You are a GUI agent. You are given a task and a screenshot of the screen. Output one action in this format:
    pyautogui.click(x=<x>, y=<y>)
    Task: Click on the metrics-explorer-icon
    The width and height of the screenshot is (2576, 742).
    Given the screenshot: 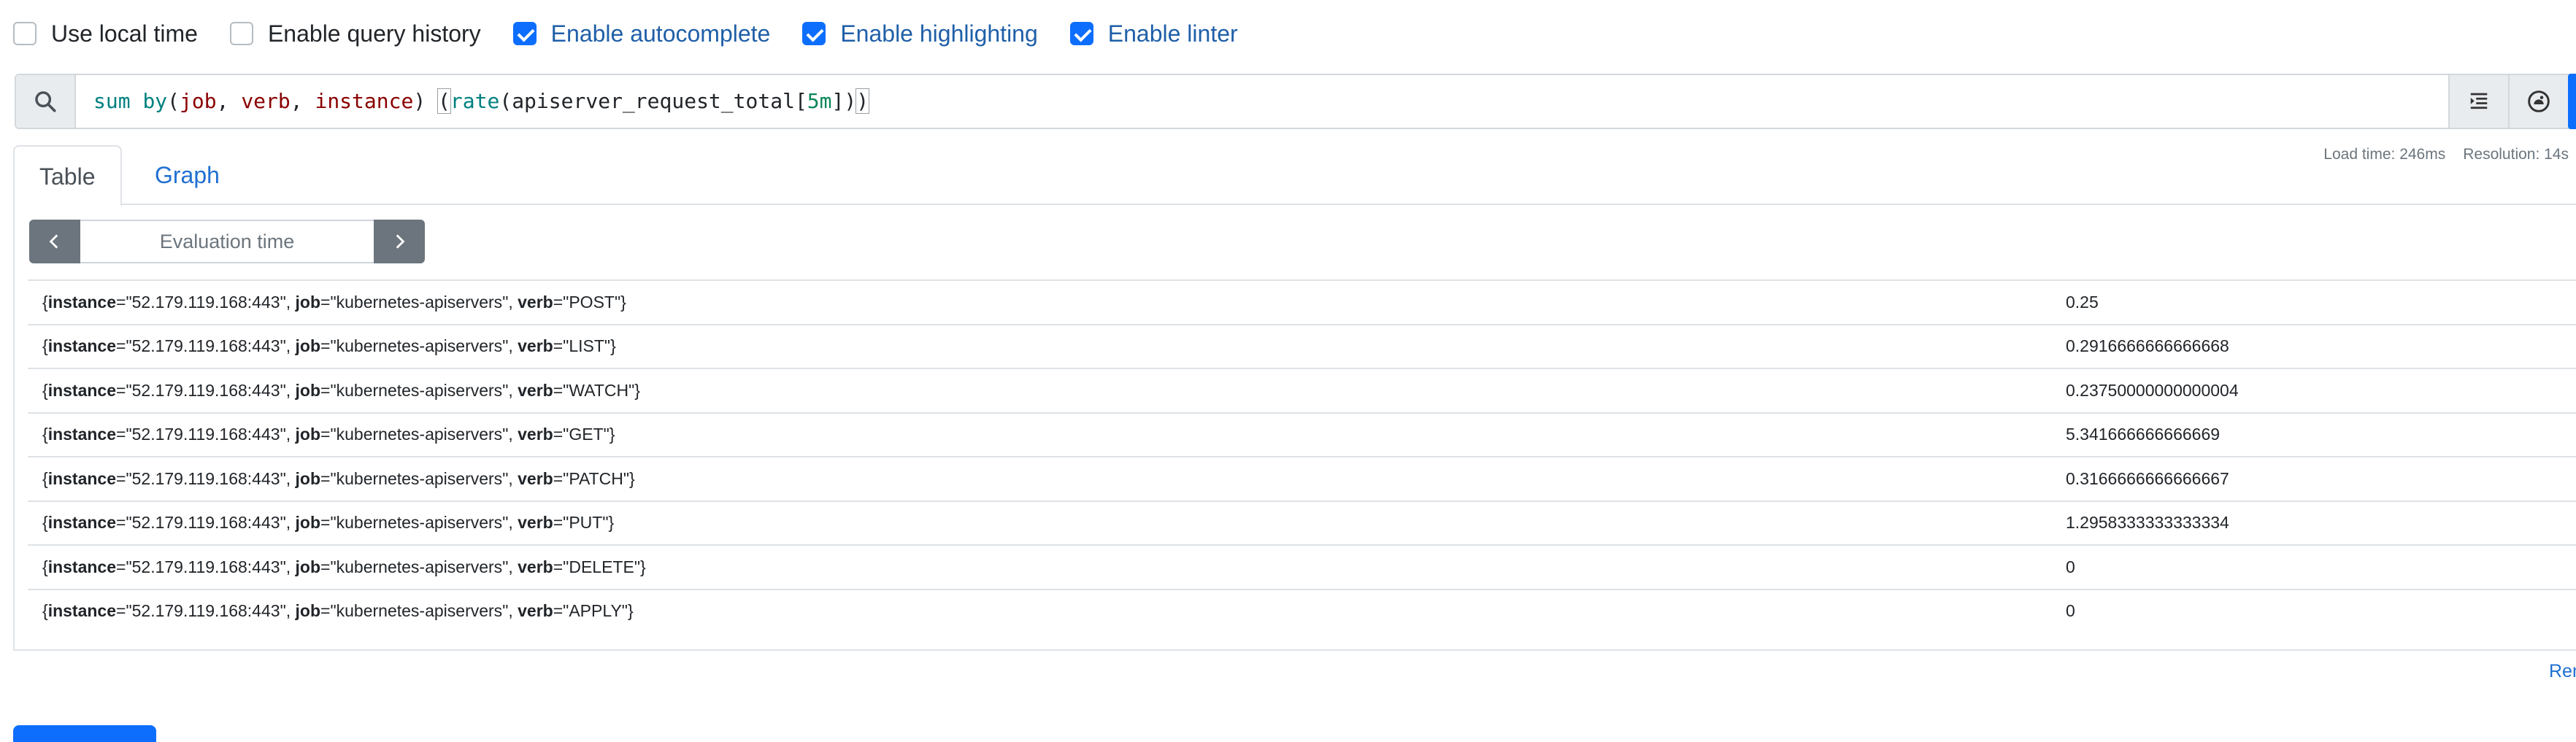 What is the action you would take?
    pyautogui.click(x=2539, y=101)
    